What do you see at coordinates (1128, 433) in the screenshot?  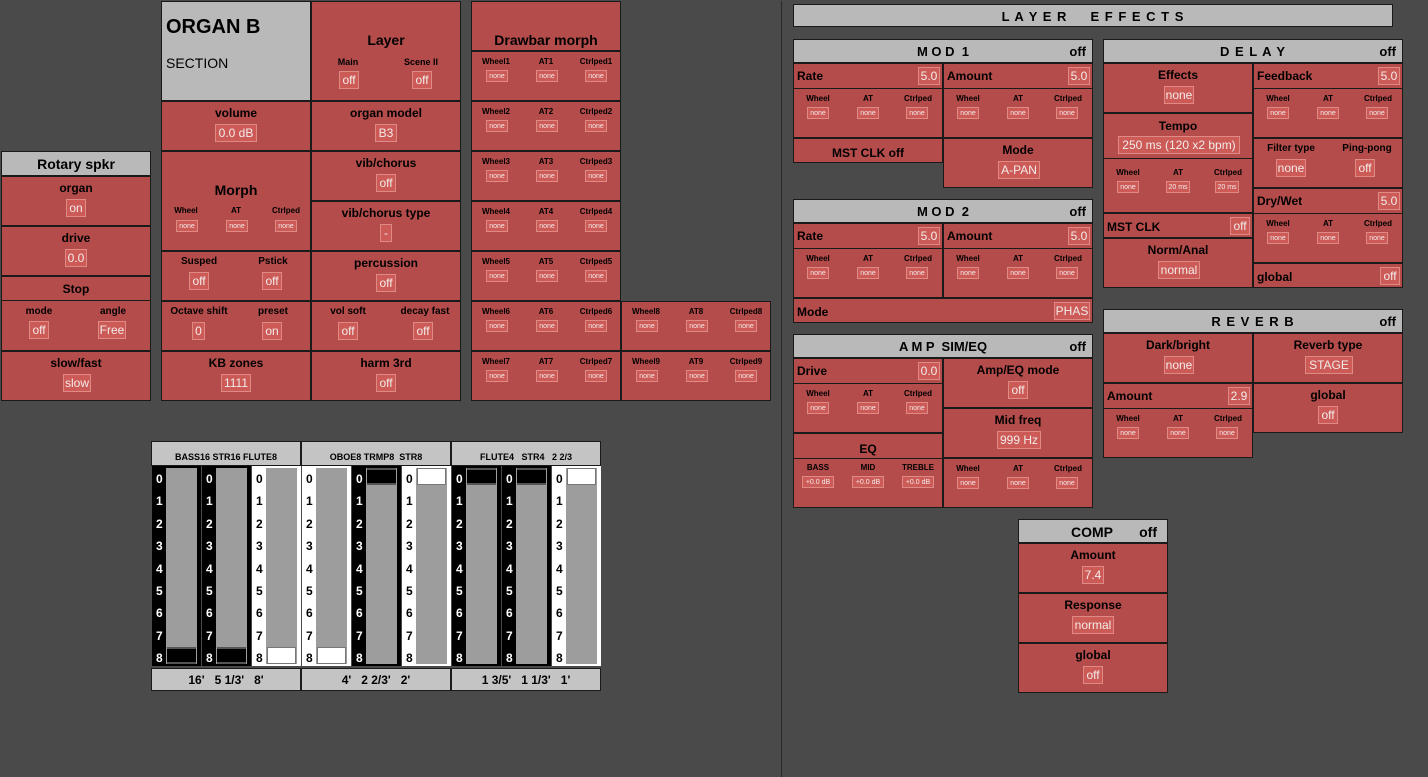 I see `reverb-amt-wheel: none` at bounding box center [1128, 433].